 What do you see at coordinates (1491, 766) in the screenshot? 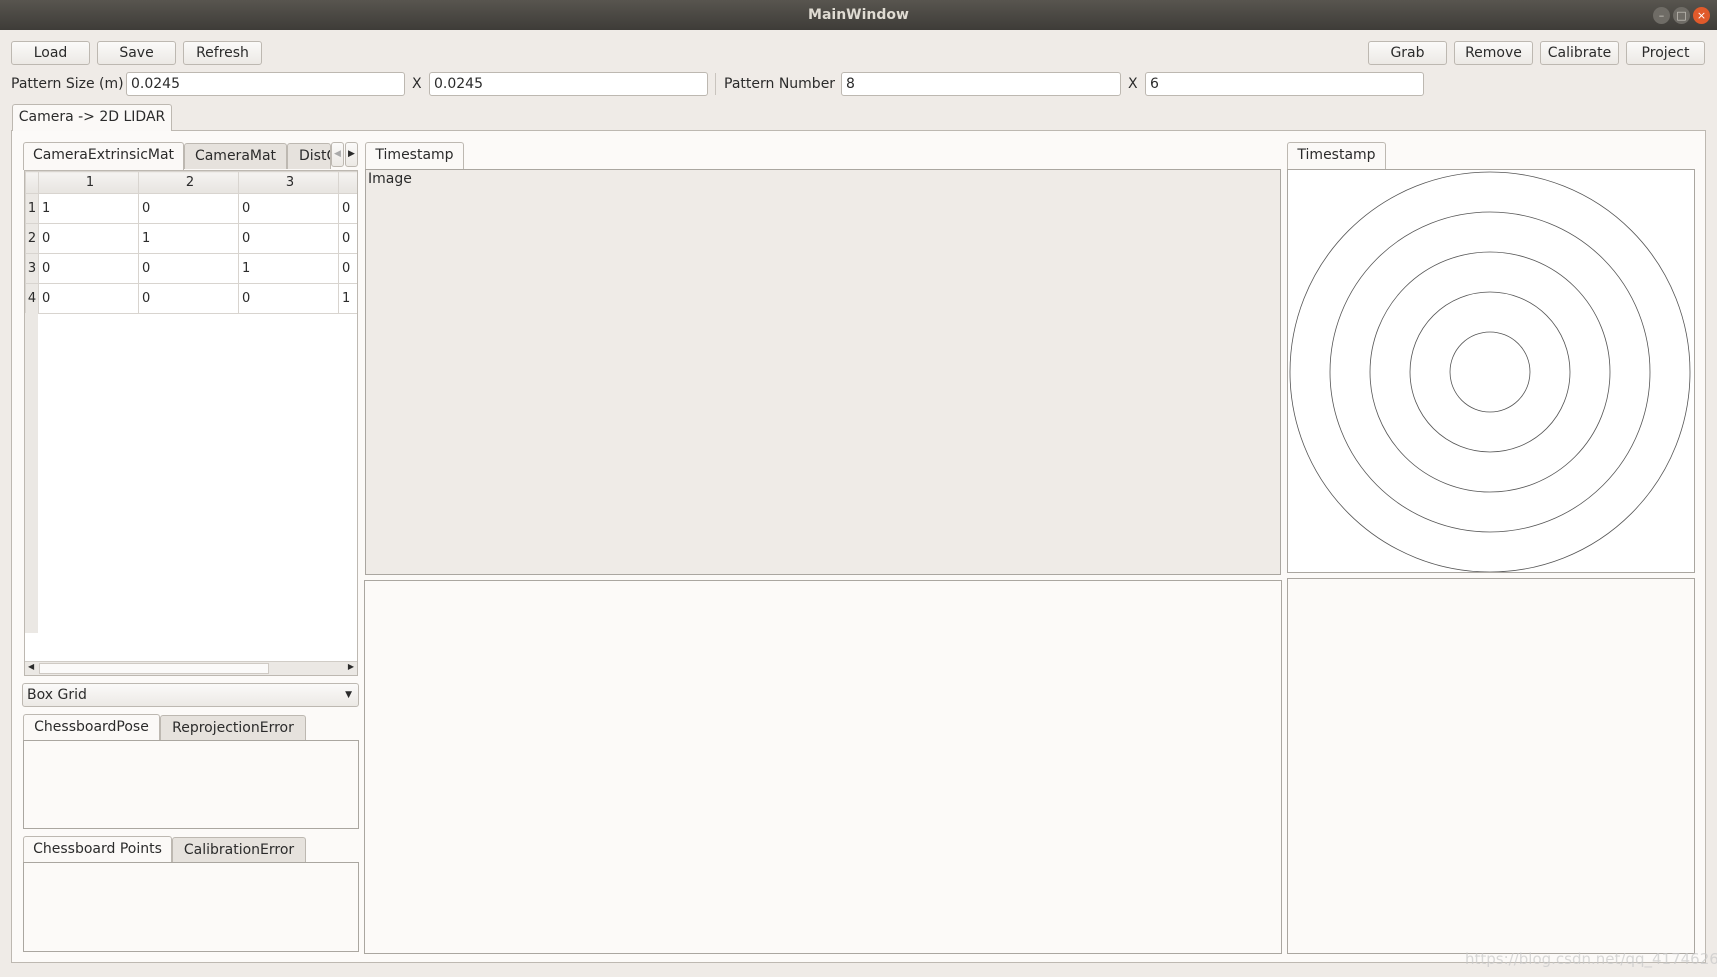
I see `lidar-lower-pane` at bounding box center [1491, 766].